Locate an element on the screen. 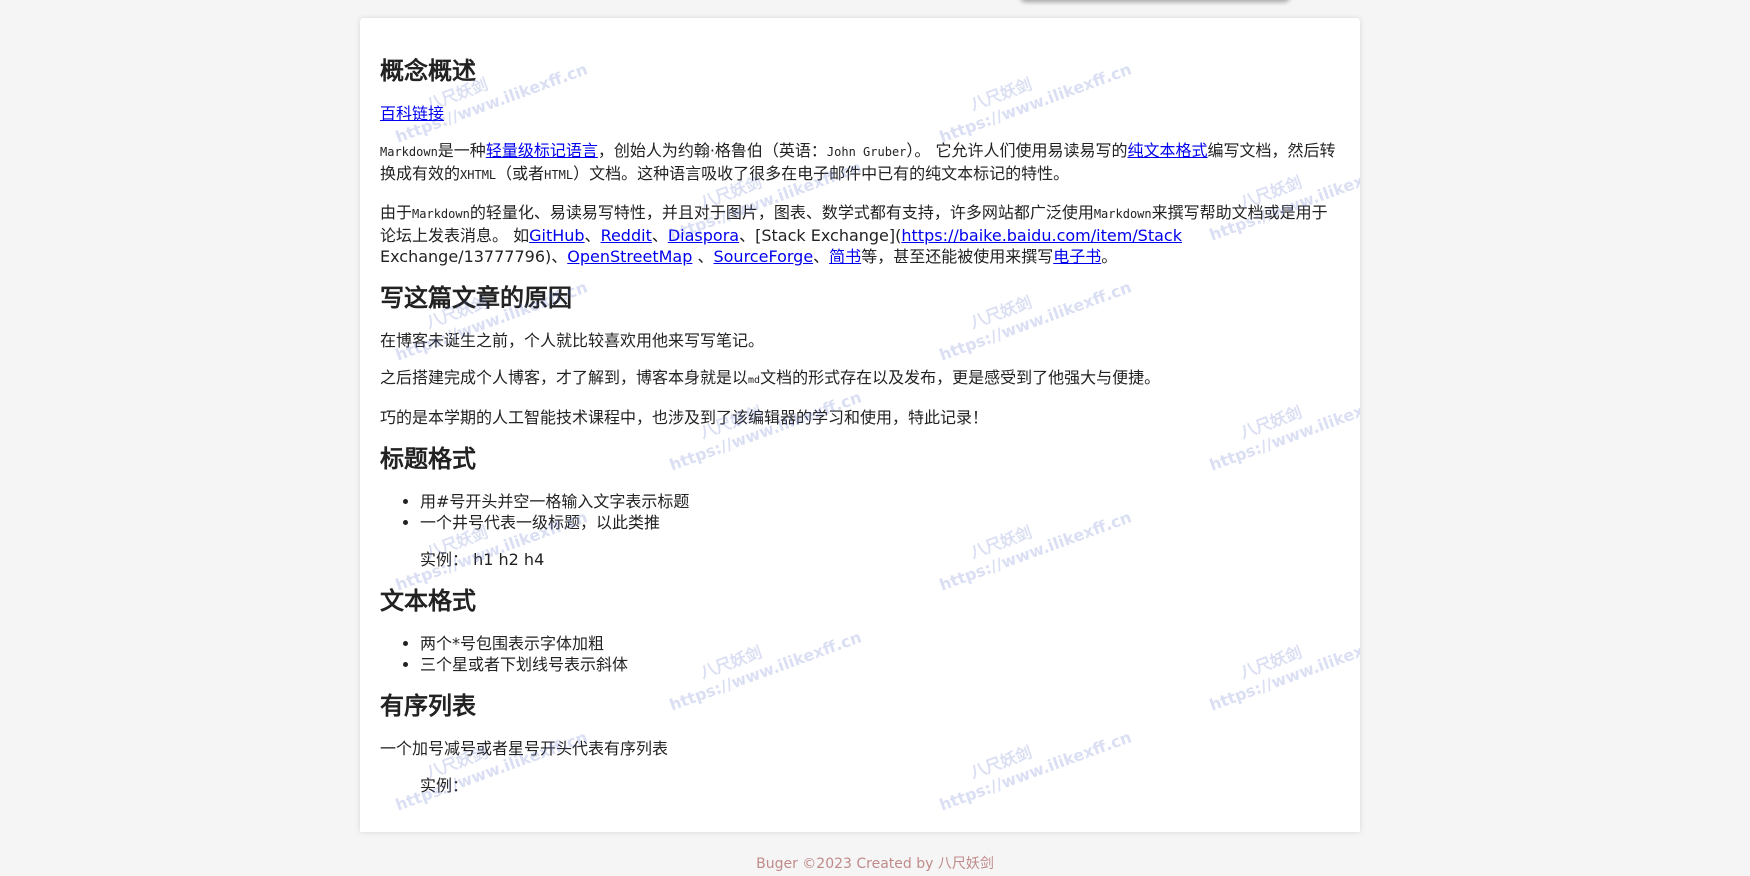 The height and width of the screenshot is (876, 1750). text-format-list: 两个*号包围表示字体加粗 三个星或者下划线号表示斜体 is located at coordinates (860, 654).